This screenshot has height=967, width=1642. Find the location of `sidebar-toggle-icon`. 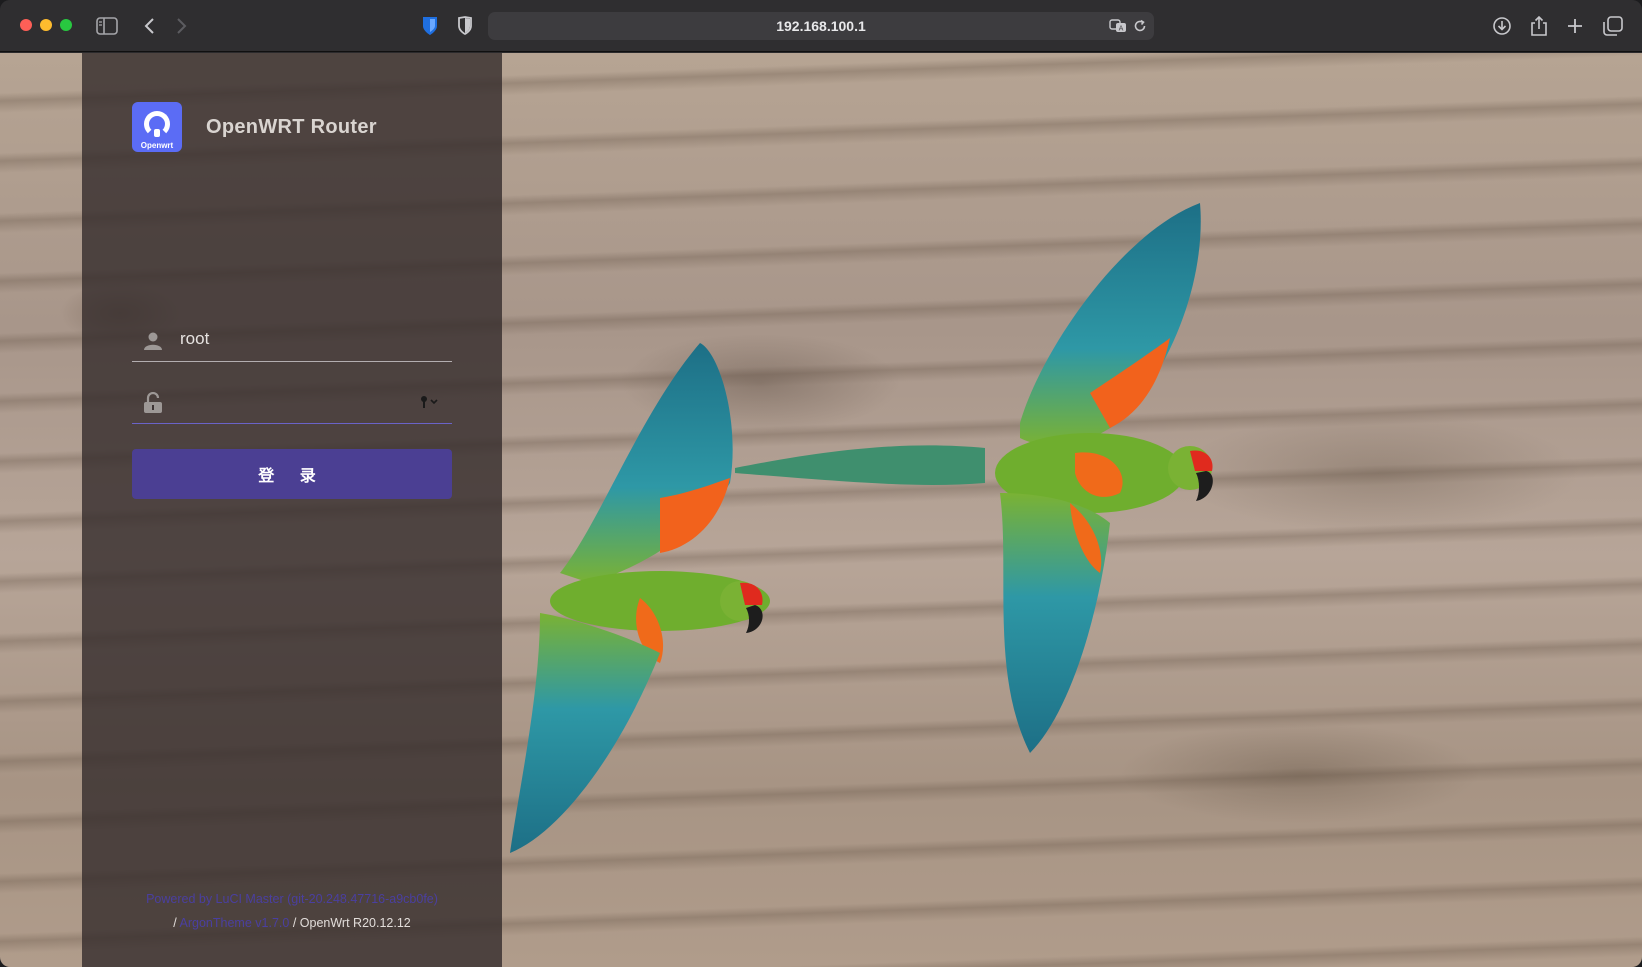

sidebar-toggle-icon is located at coordinates (107, 26).